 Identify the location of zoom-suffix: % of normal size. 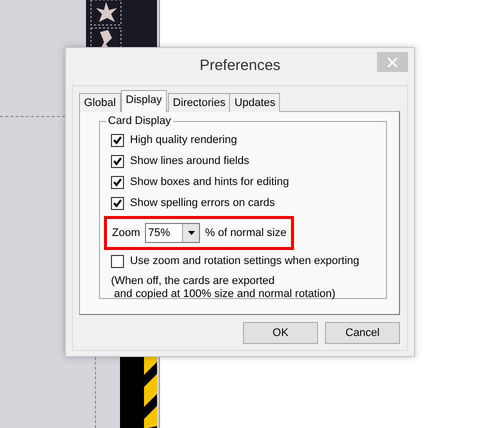
(245, 233).